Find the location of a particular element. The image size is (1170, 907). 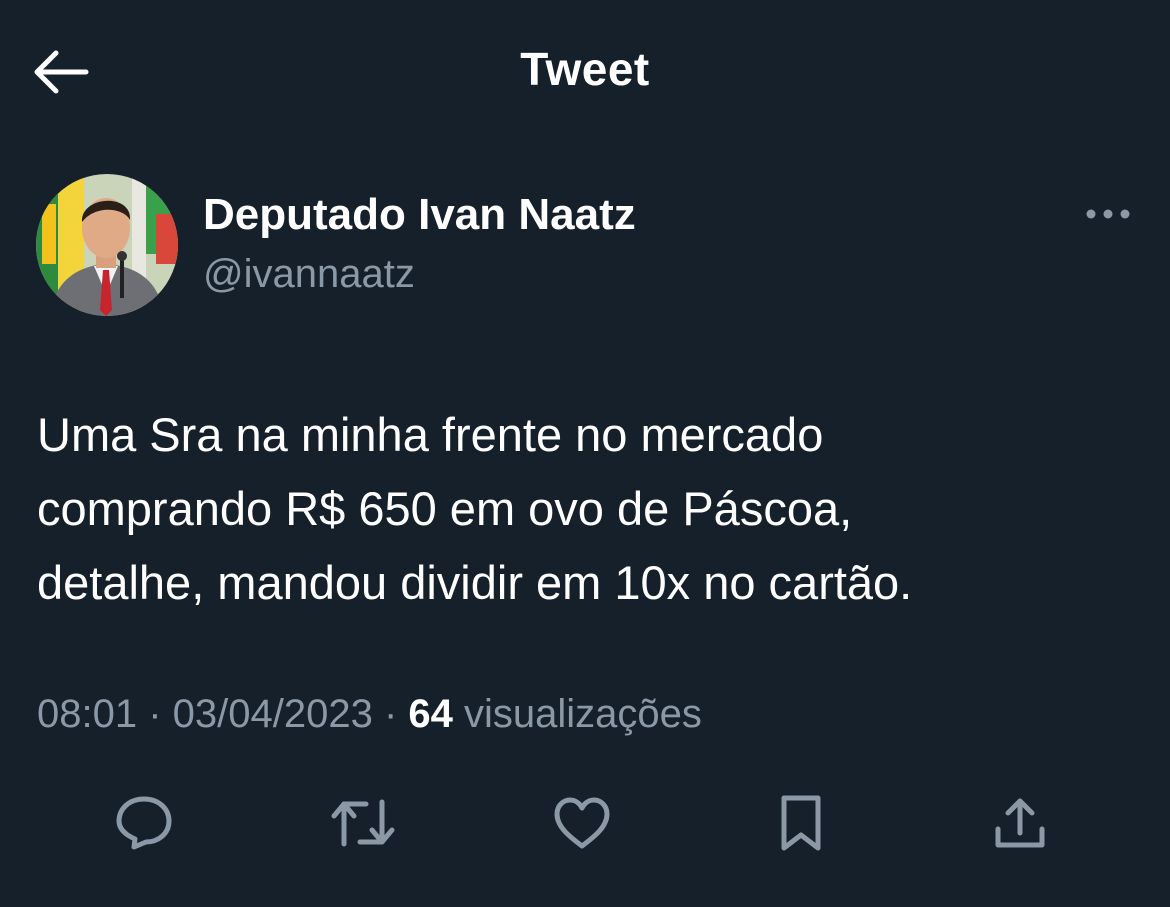

reply-icon is located at coordinates (144, 823).